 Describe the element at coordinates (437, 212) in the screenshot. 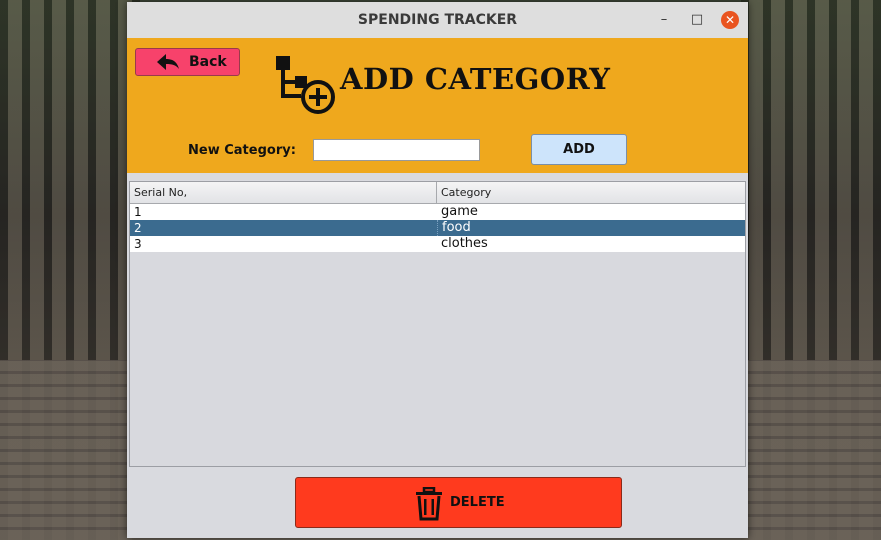

I see `table-row: 1 game` at that location.